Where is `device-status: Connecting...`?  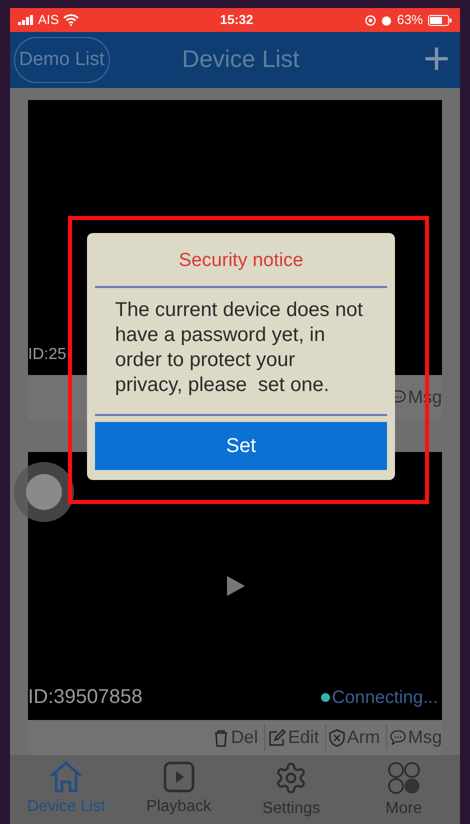
device-status: Connecting... is located at coordinates (385, 697).